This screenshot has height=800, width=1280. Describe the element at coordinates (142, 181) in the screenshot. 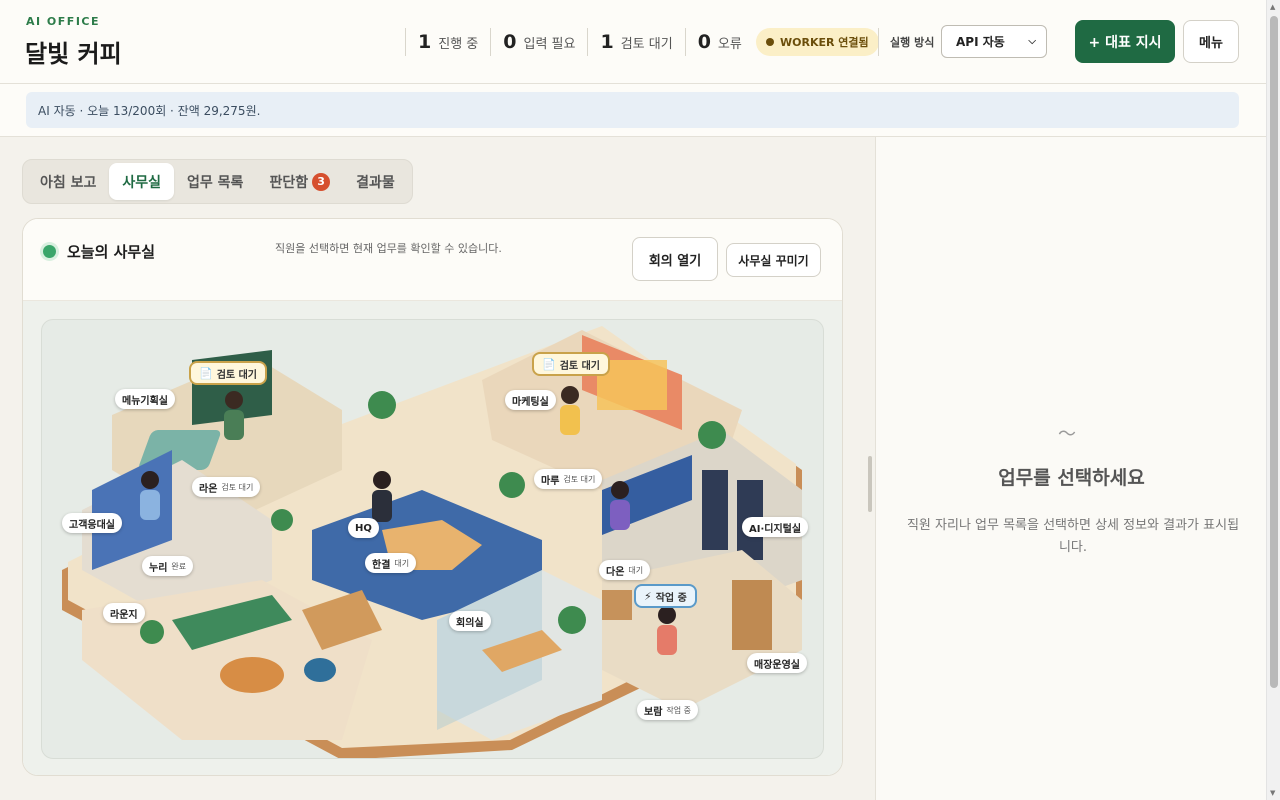

I see `tab-office: 사무실` at that location.